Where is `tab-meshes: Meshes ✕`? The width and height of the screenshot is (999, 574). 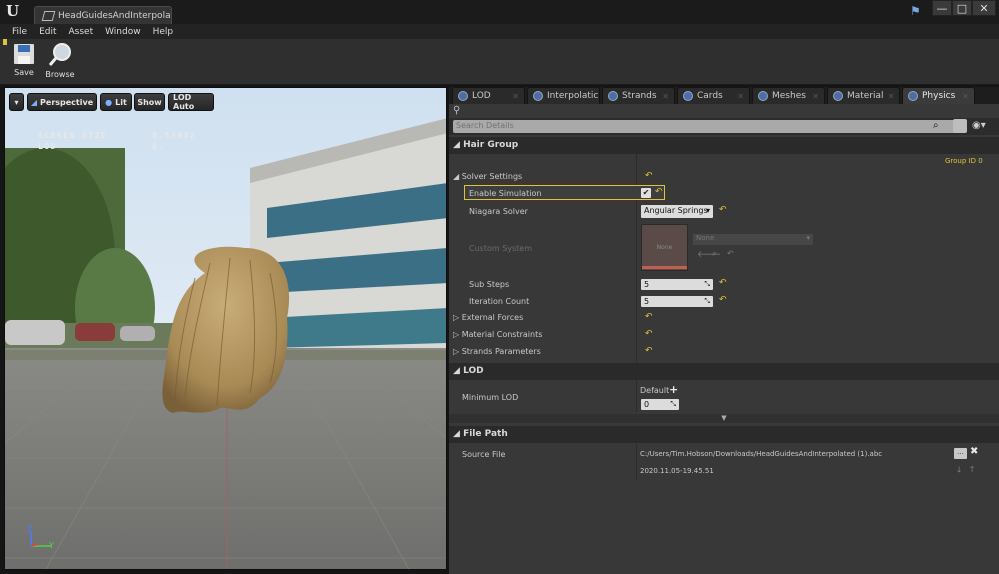 tab-meshes: Meshes ✕ is located at coordinates (788, 95).